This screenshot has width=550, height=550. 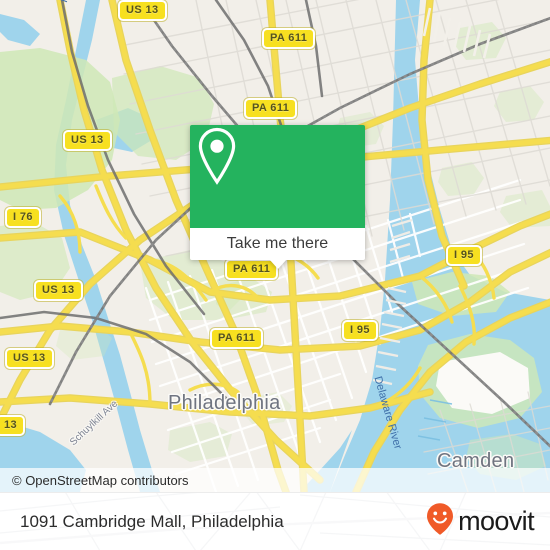 What do you see at coordinates (224, 403) in the screenshot?
I see `place-label: Philadelphia` at bounding box center [224, 403].